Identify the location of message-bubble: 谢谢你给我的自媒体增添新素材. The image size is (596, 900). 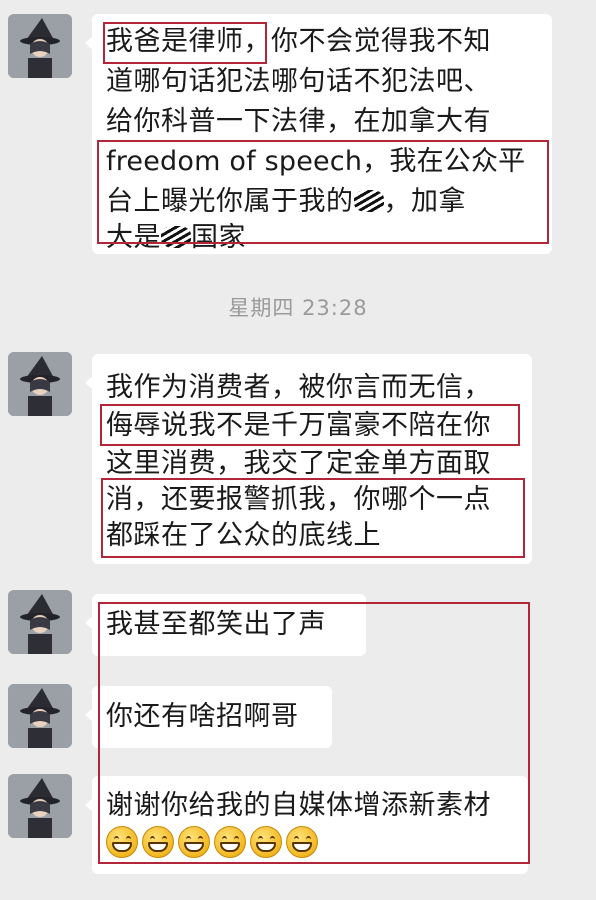
(306, 825).